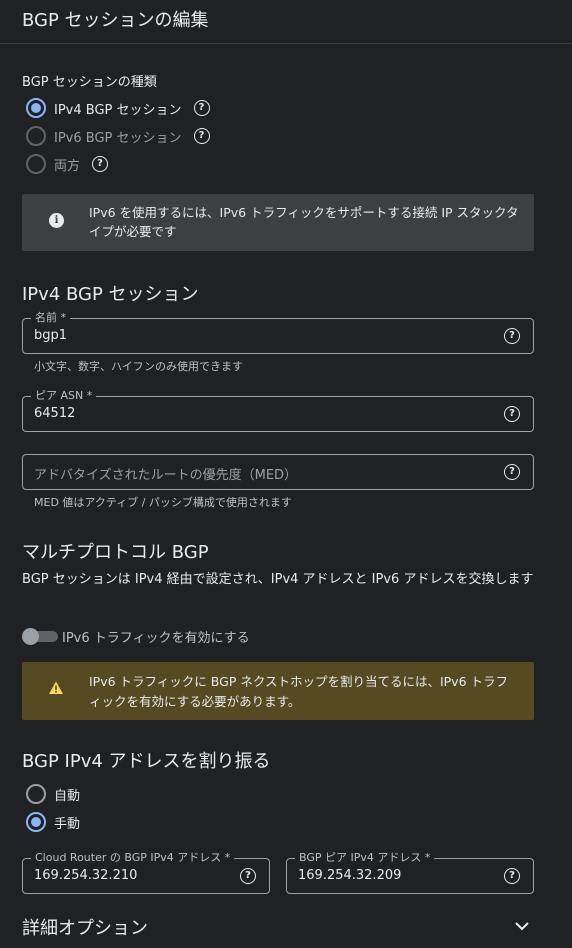  Describe the element at coordinates (67, 824) in the screenshot. I see `radio-label: 手動` at that location.